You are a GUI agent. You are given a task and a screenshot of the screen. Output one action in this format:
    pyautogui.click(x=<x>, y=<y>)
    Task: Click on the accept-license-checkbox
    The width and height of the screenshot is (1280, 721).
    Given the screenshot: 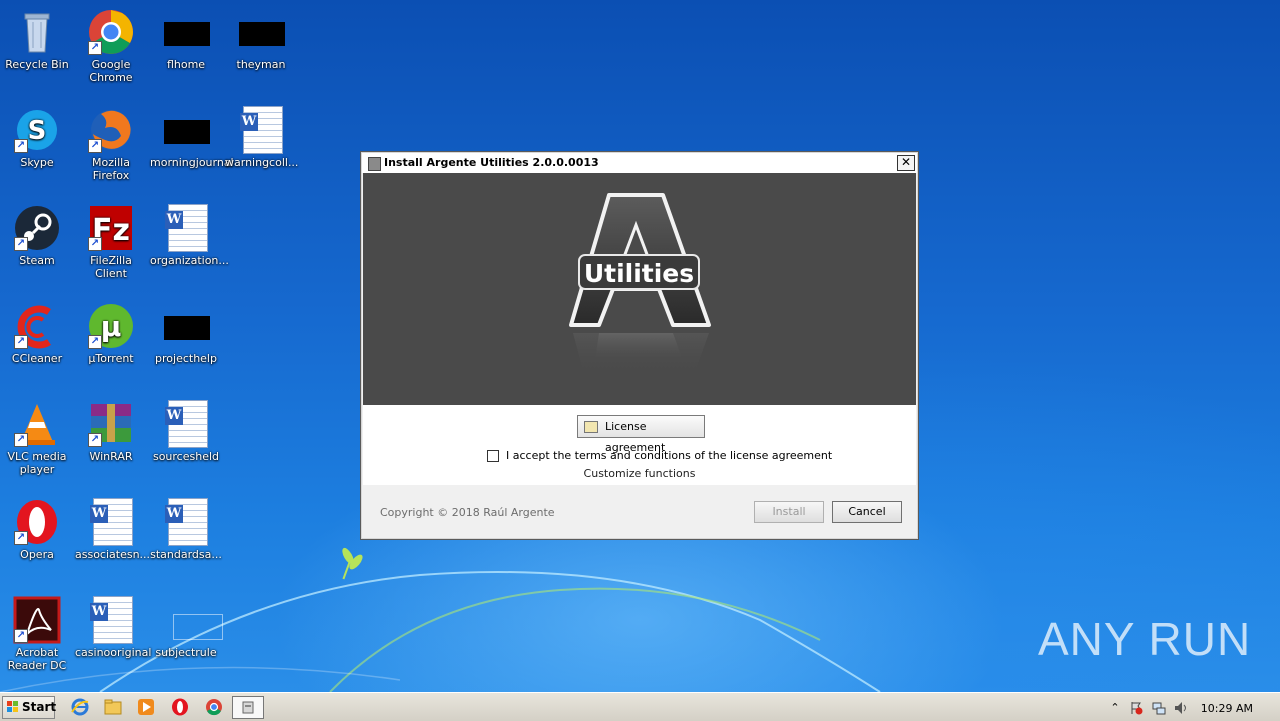 What is the action you would take?
    pyautogui.click(x=493, y=456)
    